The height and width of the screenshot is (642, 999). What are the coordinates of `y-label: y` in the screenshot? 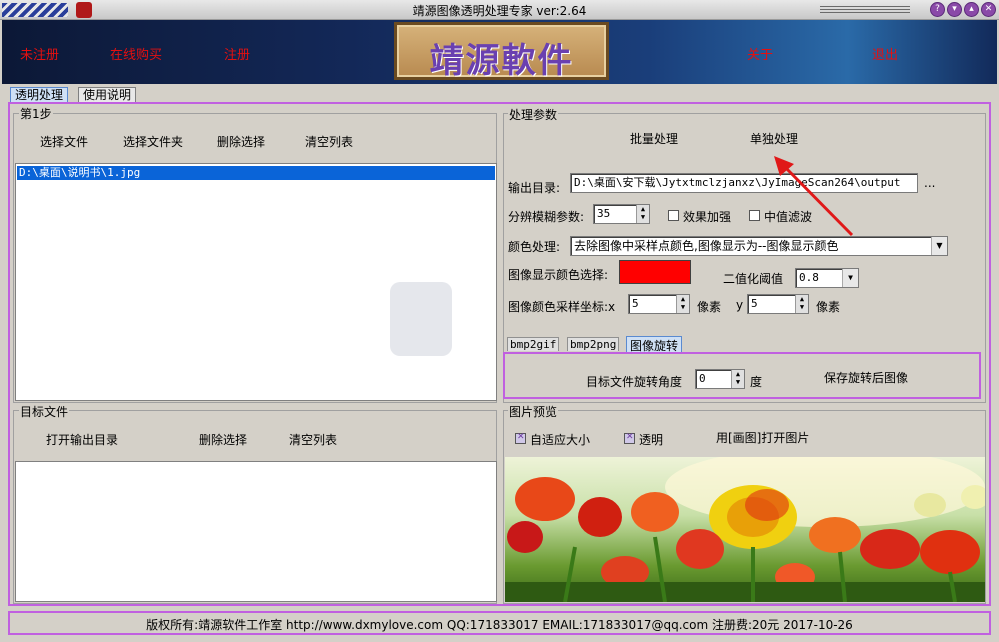 It's located at (740, 305).